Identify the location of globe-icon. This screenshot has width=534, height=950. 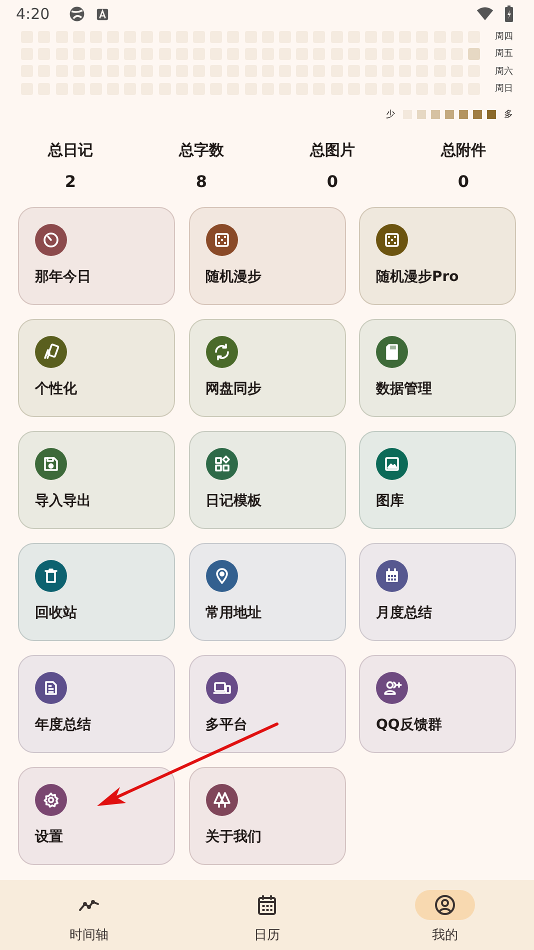
(77, 14).